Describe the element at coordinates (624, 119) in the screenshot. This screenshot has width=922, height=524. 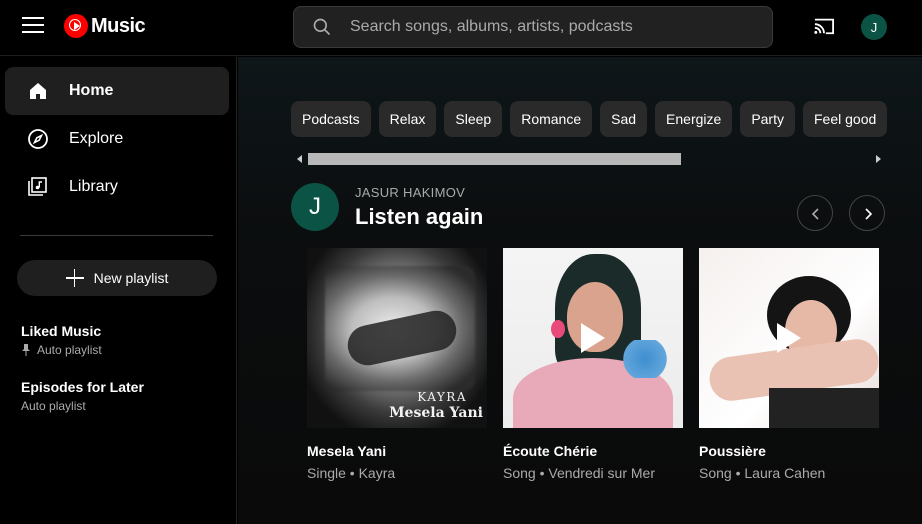
I see `chip-sad: Sad` at that location.